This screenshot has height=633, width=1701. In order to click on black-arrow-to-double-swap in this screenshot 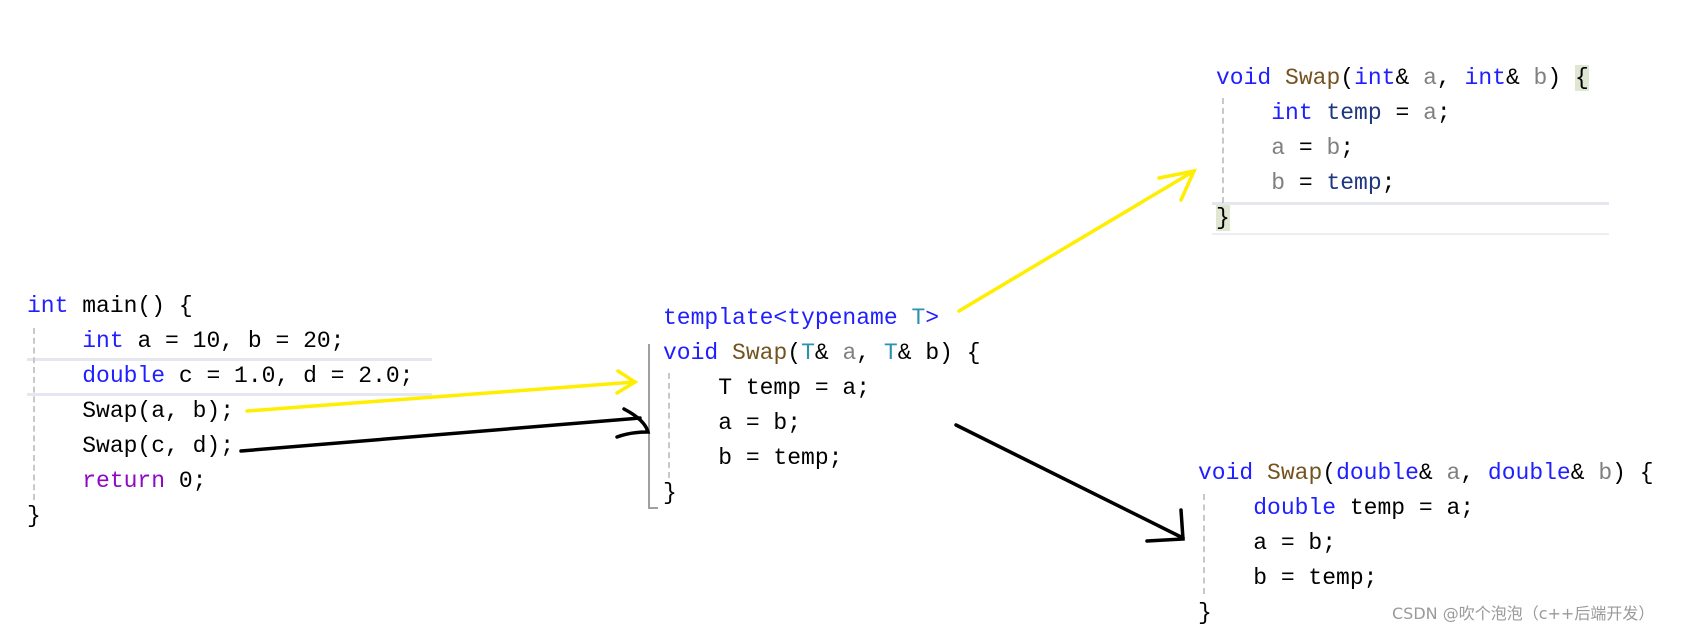, I will do `click(1069, 483)`.